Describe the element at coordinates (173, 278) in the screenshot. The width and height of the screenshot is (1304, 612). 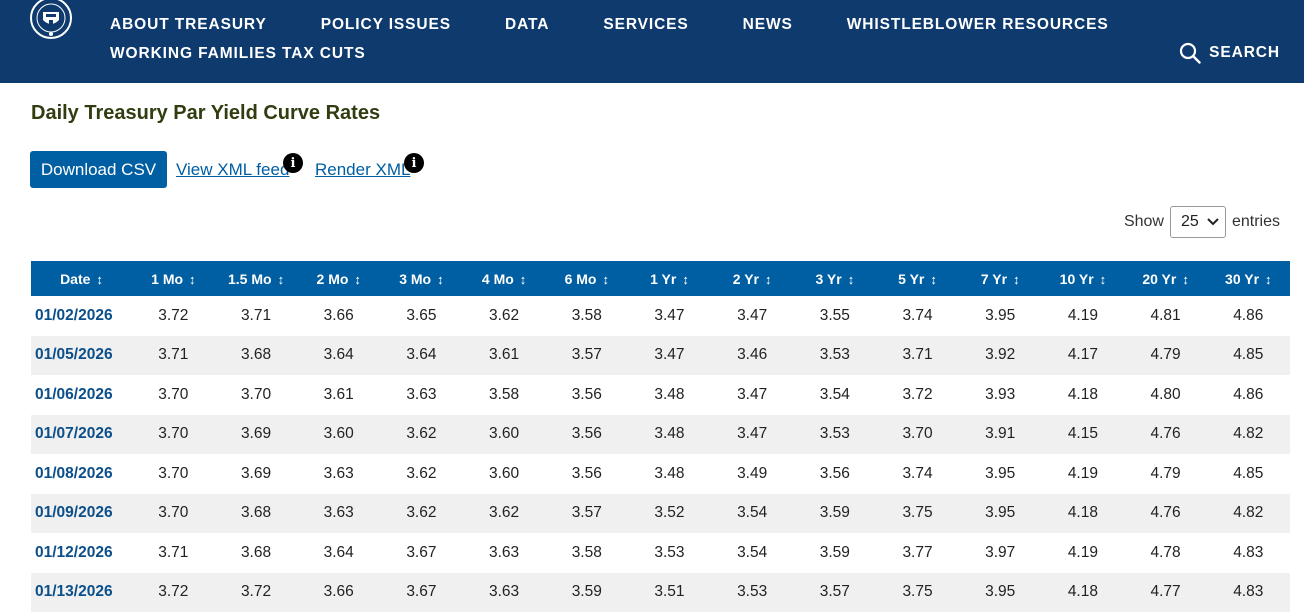
I see `column-header: 1 Mo↕` at that location.